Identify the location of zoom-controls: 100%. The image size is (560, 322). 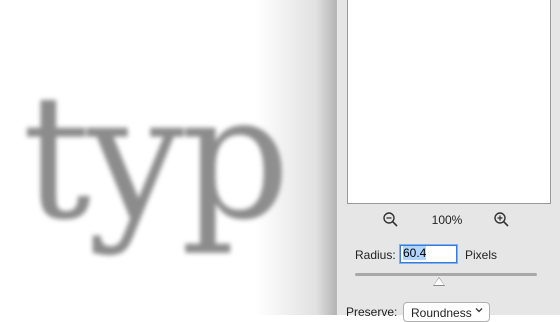
(448, 220).